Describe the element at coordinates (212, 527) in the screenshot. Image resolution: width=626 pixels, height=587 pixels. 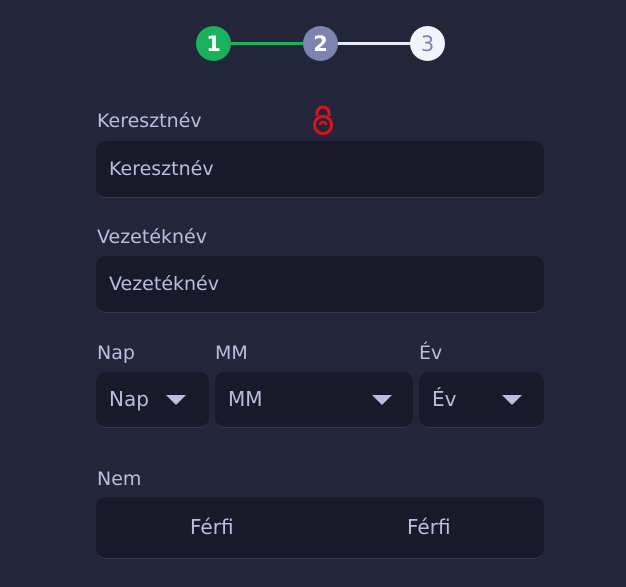
I see `gender-option-male: Férfi` at that location.